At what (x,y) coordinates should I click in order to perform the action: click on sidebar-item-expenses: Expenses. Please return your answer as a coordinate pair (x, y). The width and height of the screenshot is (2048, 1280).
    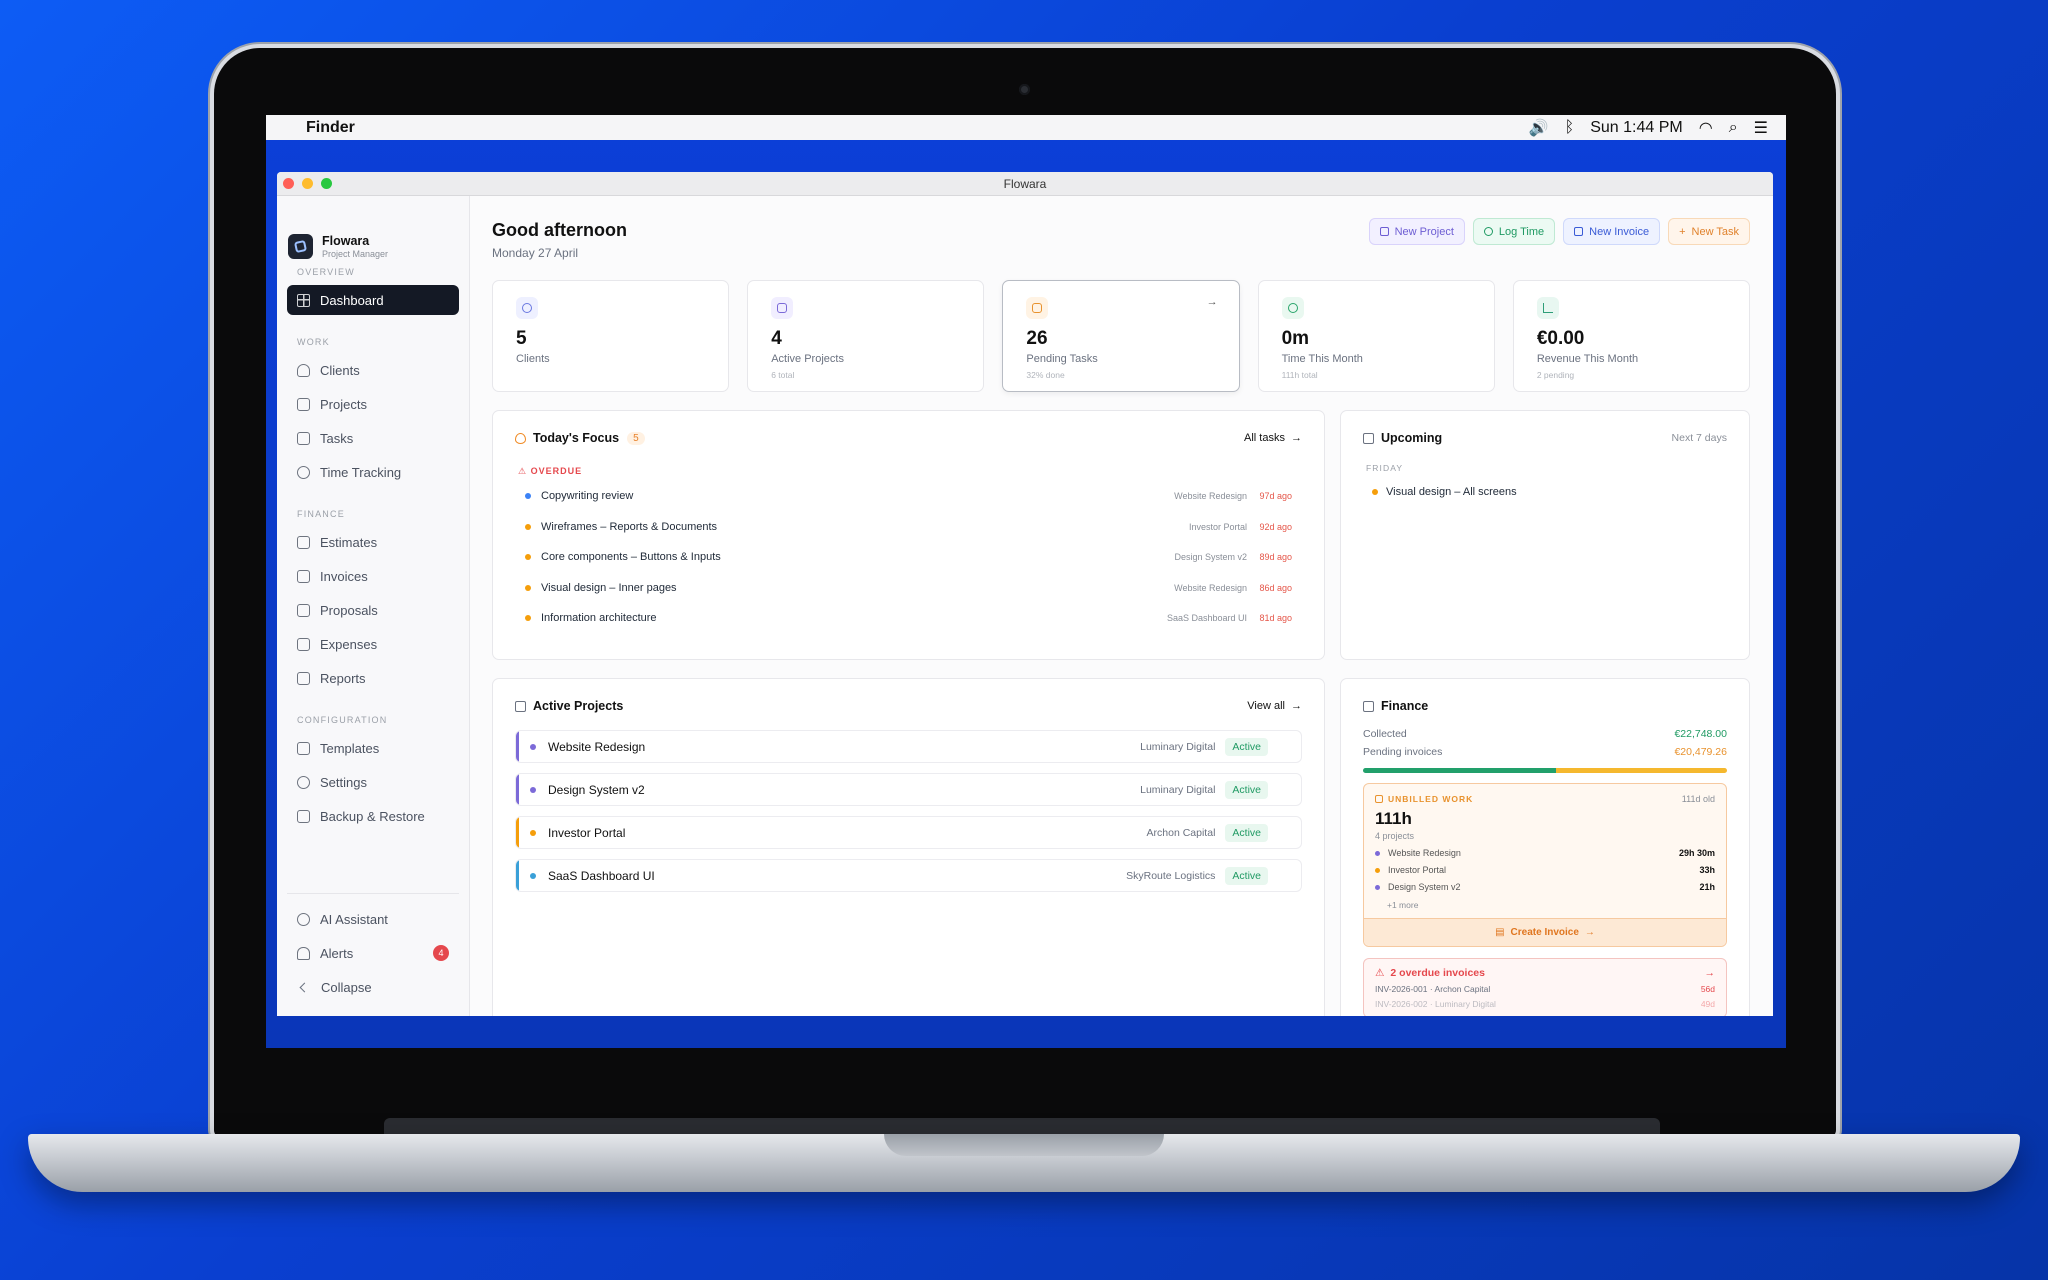
    Looking at the image, I should click on (373, 644).